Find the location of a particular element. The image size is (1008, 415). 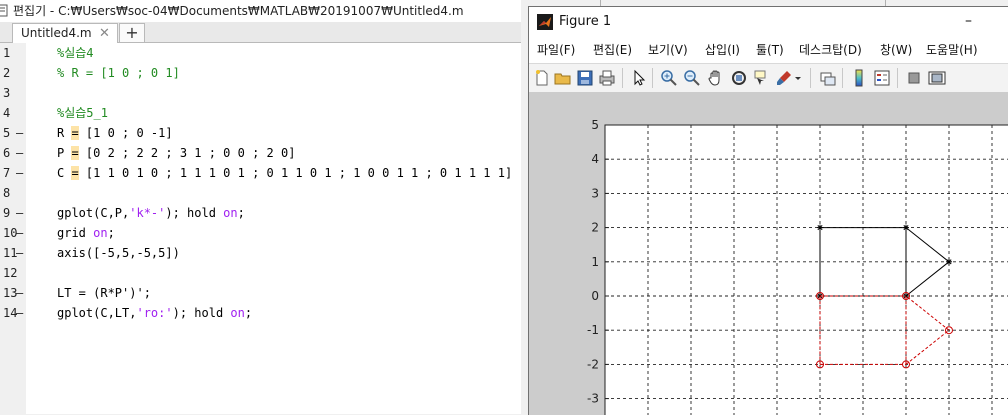

legend-icon is located at coordinates (882, 78).